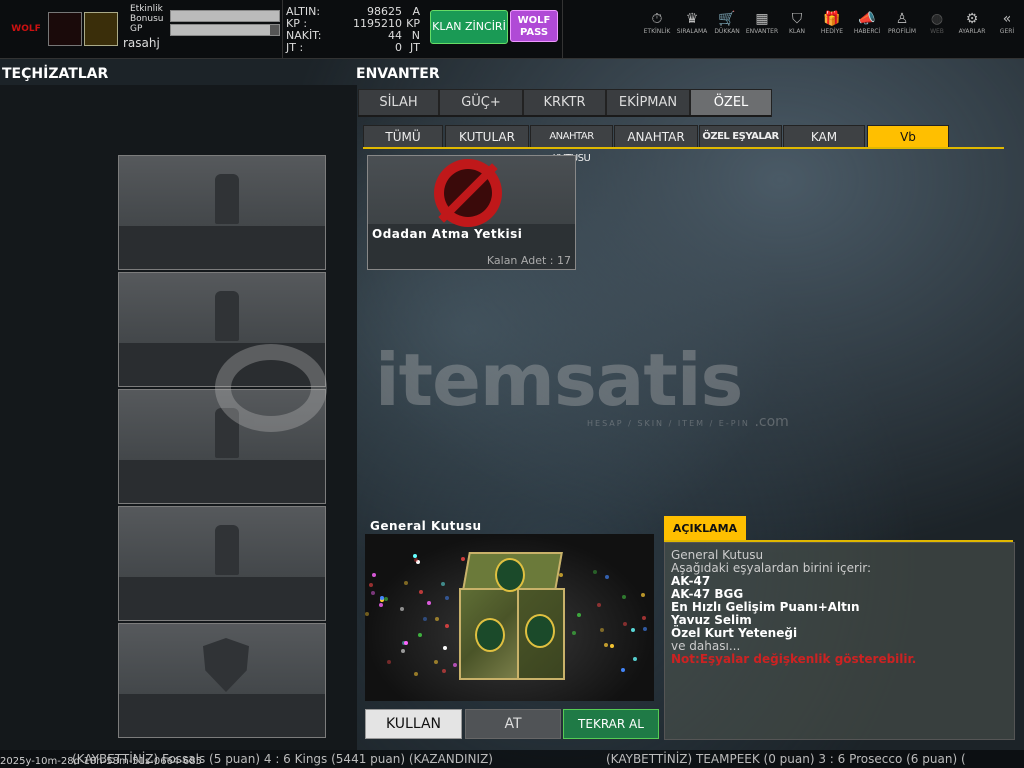 The image size is (1024, 768). Describe the element at coordinates (797, 19) in the screenshot. I see `nav-klan-icon: ⛉` at that location.